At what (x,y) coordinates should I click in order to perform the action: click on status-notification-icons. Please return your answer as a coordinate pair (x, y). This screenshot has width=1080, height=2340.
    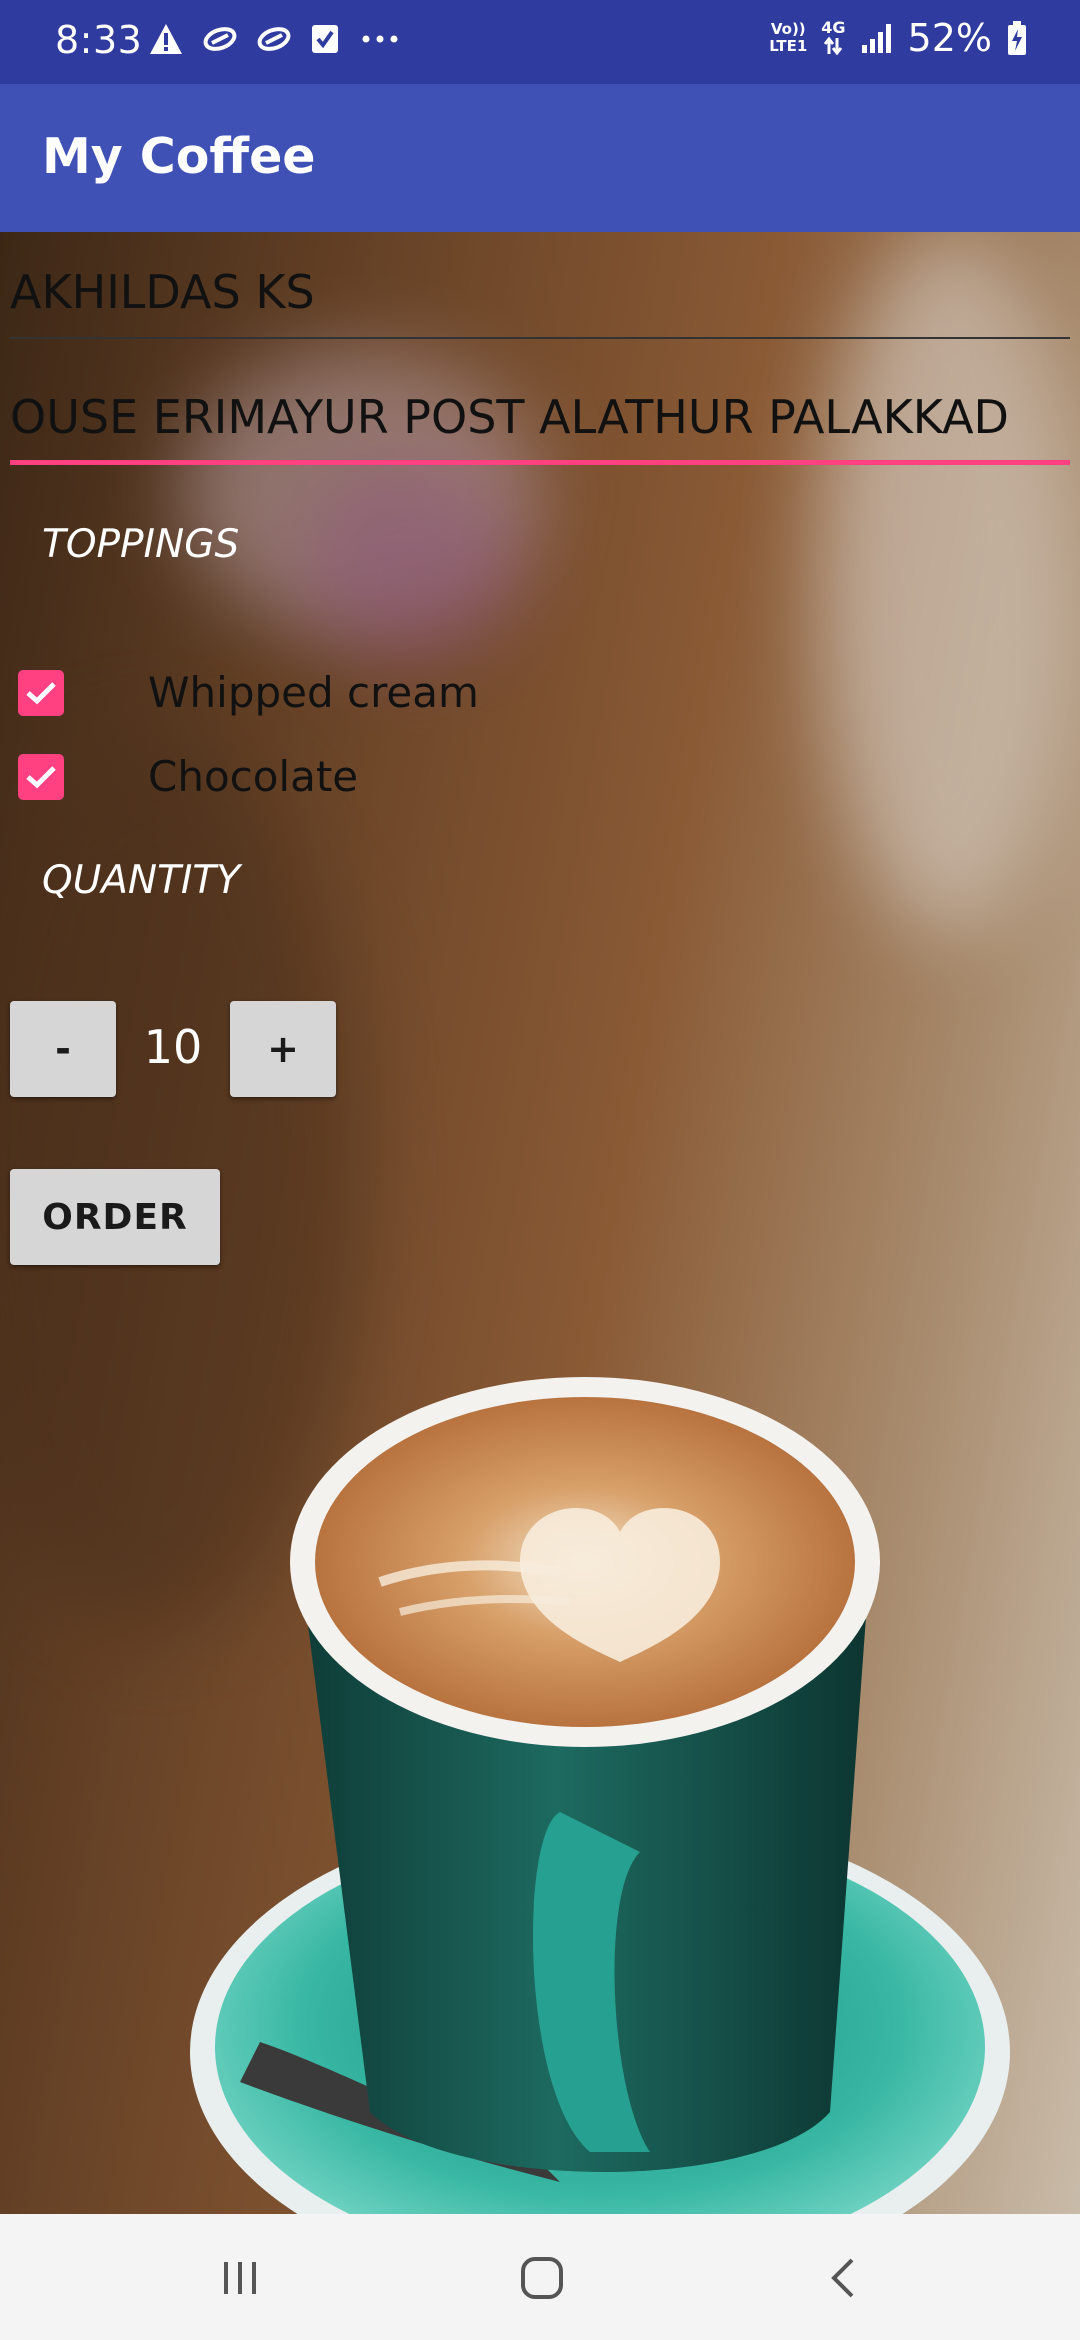
    Looking at the image, I should click on (275, 39).